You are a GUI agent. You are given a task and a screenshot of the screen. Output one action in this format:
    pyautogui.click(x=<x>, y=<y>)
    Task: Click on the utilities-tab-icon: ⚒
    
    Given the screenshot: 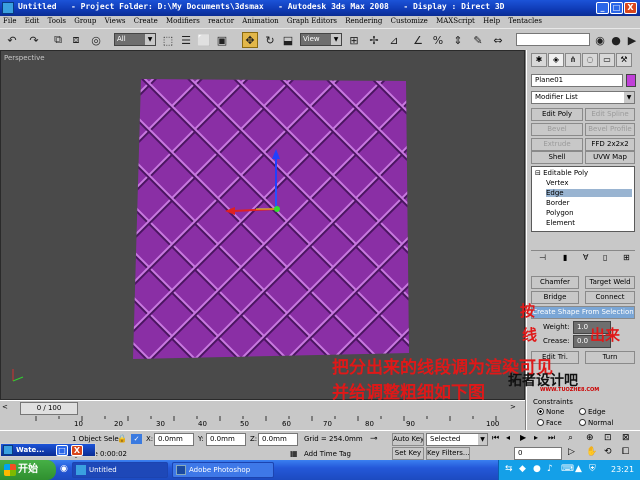 What is the action you would take?
    pyautogui.click(x=624, y=60)
    